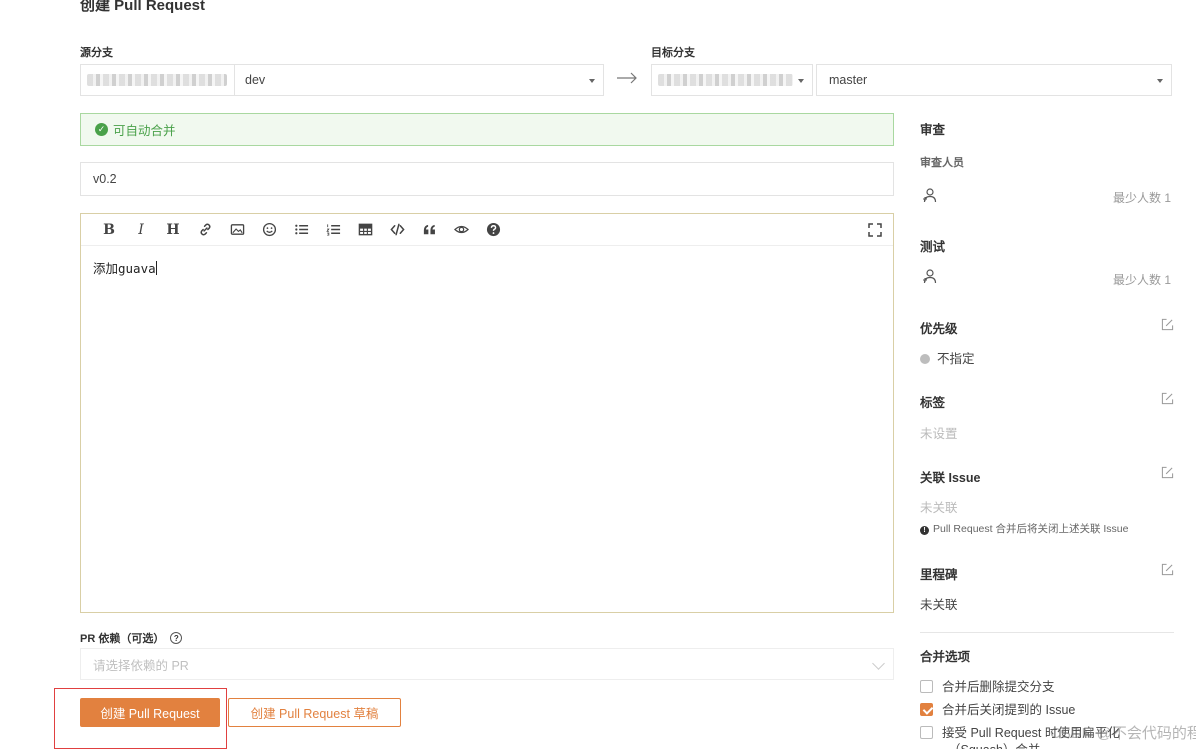 This screenshot has height=749, width=1196. What do you see at coordinates (933, 403) in the screenshot?
I see `labels-section-title: 标签` at bounding box center [933, 403].